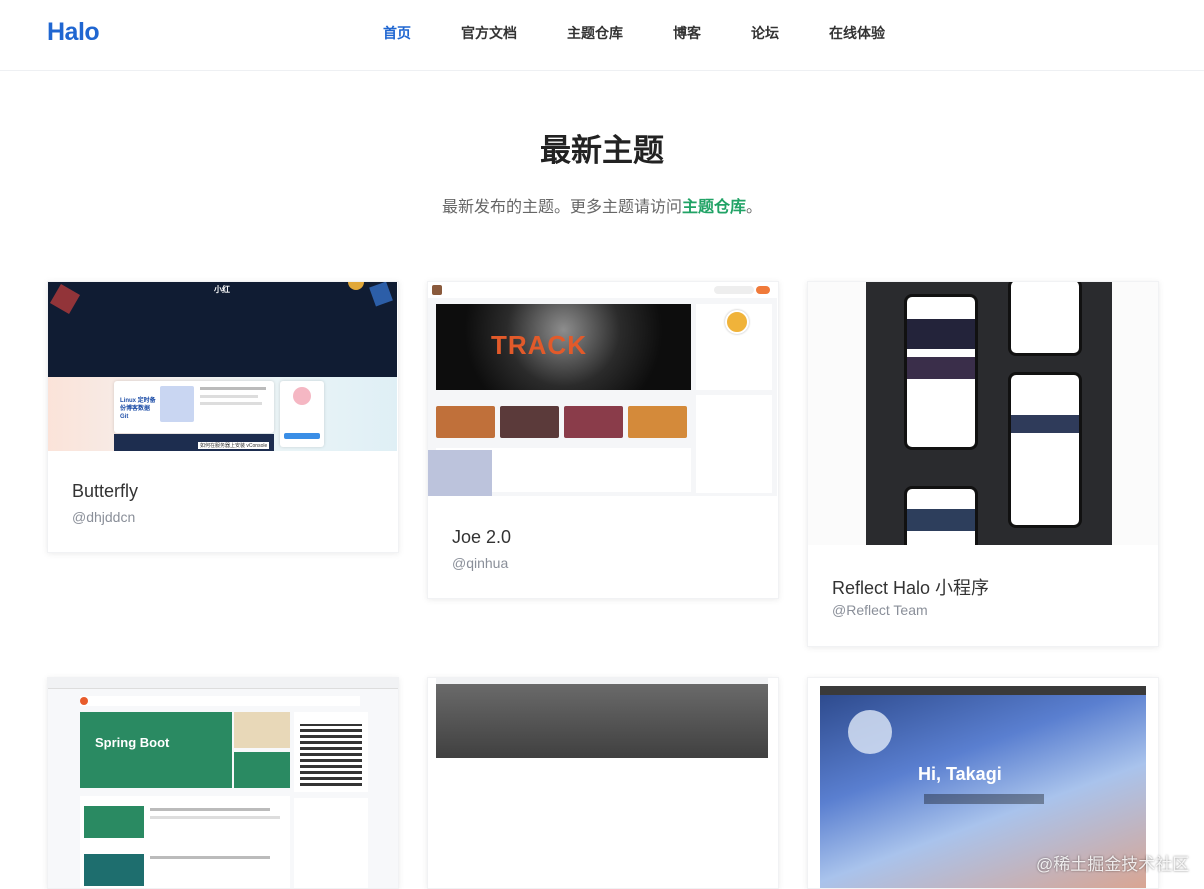  I want to click on nav-item-blog: 博客, so click(687, 33).